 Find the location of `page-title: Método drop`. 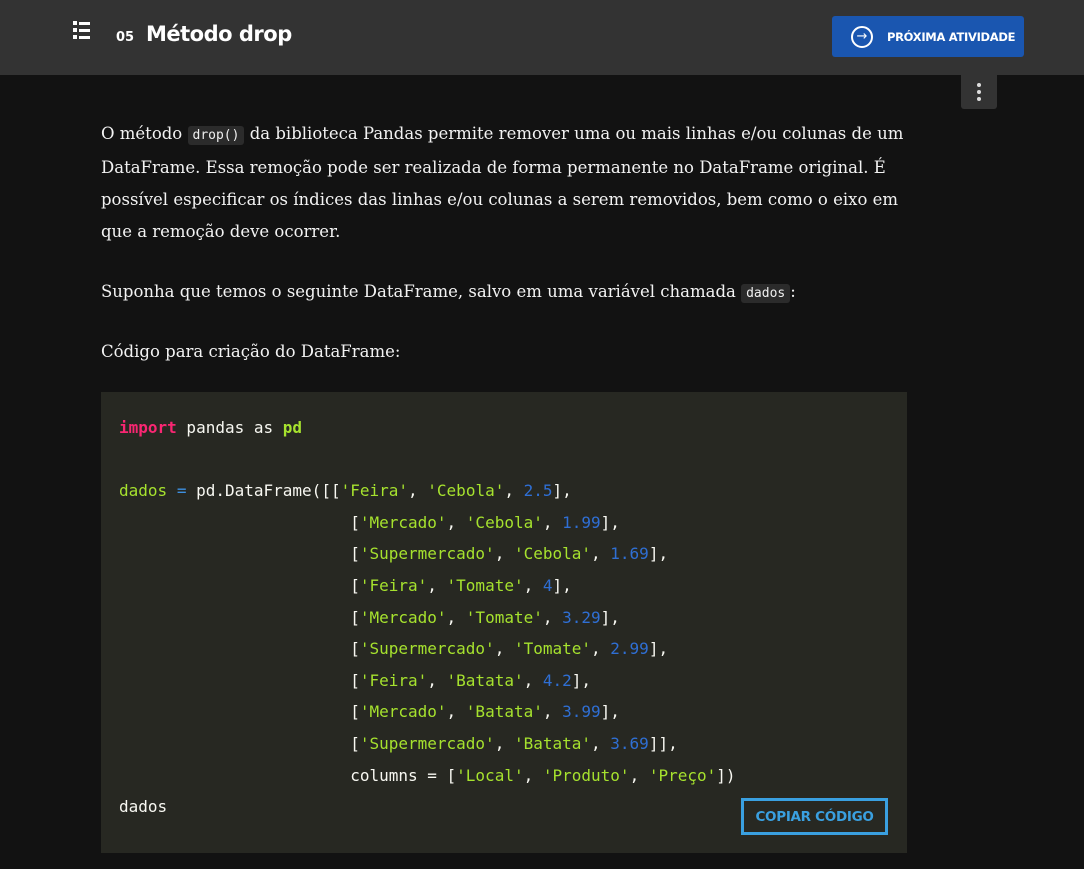

page-title: Método drop is located at coordinates (219, 34).